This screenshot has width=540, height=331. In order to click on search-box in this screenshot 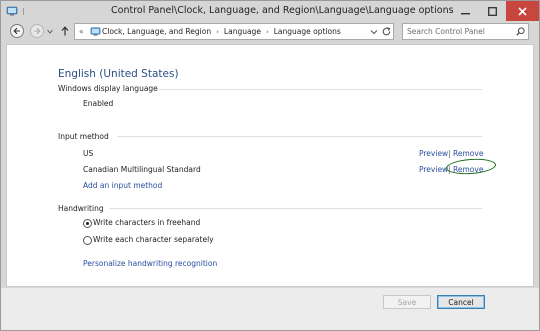, I will do `click(465, 31)`.